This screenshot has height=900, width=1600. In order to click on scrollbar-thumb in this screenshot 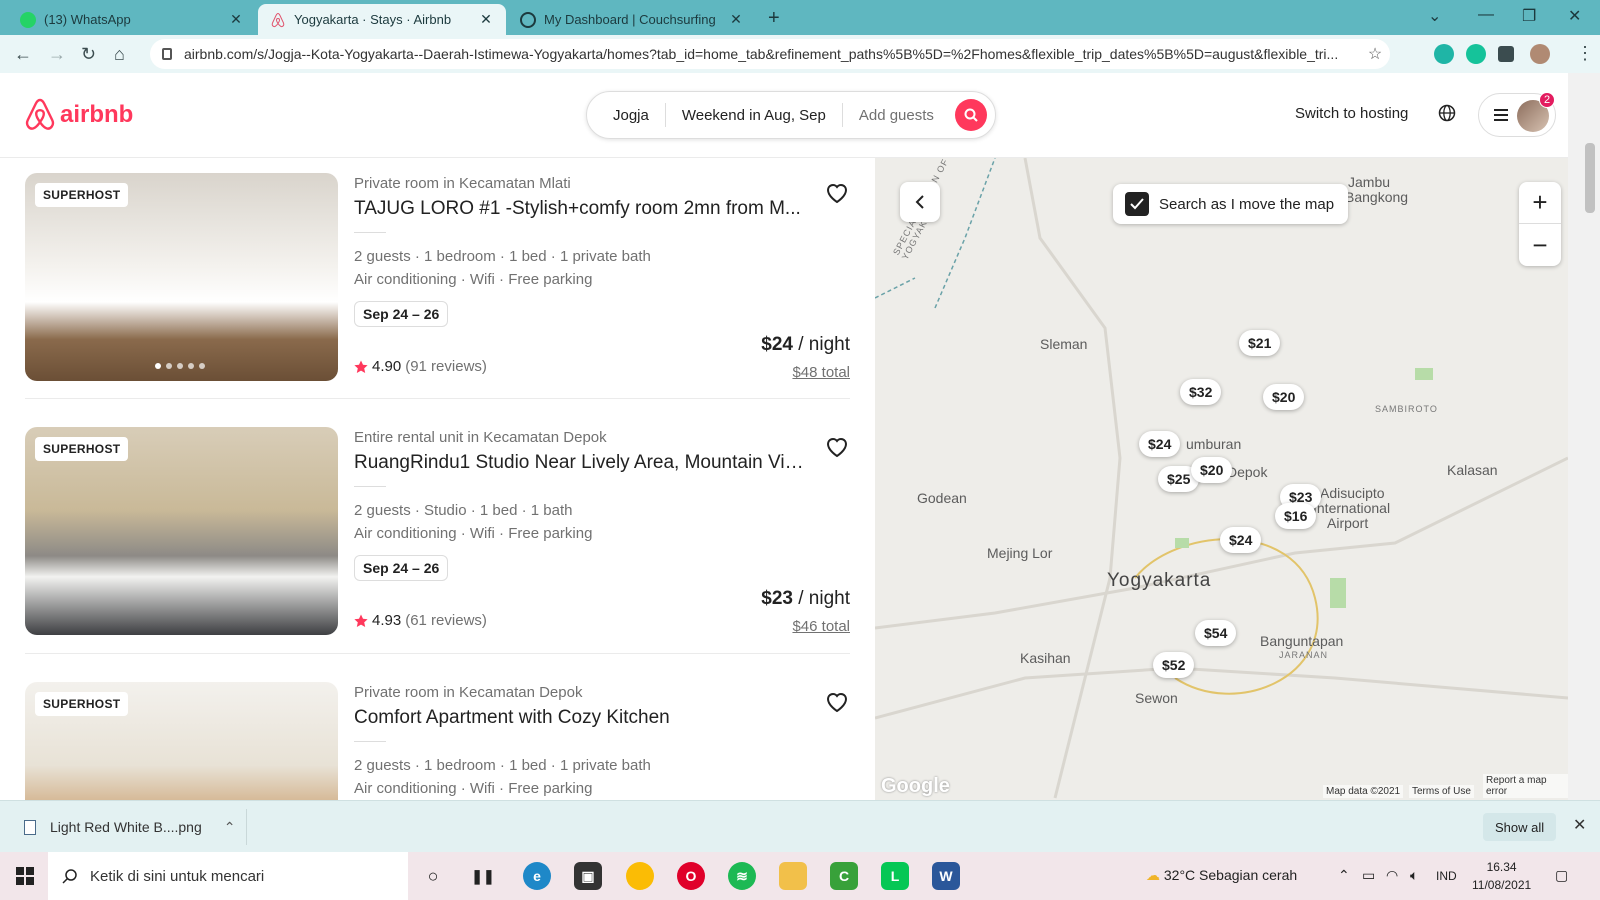, I will do `click(1590, 178)`.